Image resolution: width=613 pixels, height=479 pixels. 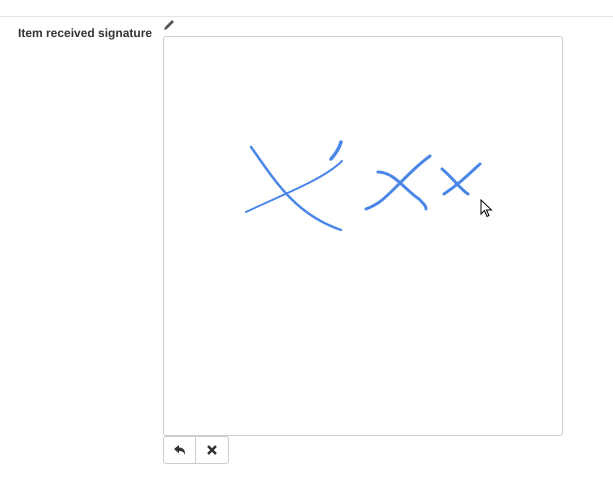 What do you see at coordinates (85, 33) in the screenshot?
I see `field-label: Item received signature` at bounding box center [85, 33].